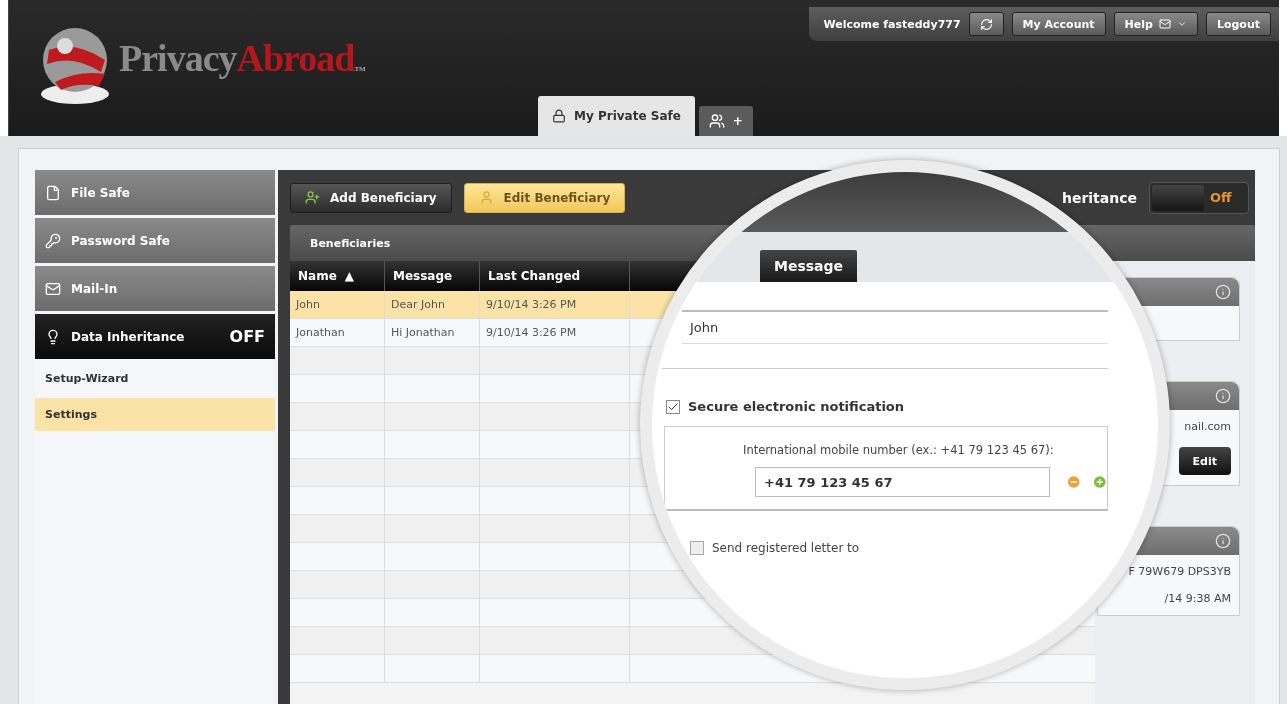  I want to click on message-tab: Message, so click(809, 266).